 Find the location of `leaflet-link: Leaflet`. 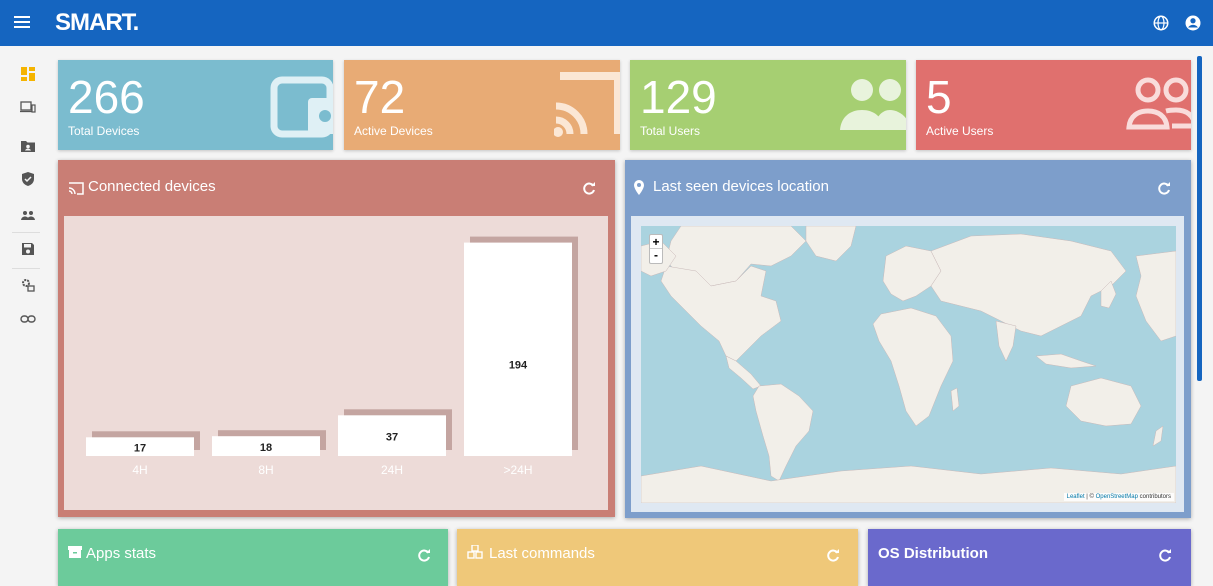

leaflet-link: Leaflet is located at coordinates (1076, 497).